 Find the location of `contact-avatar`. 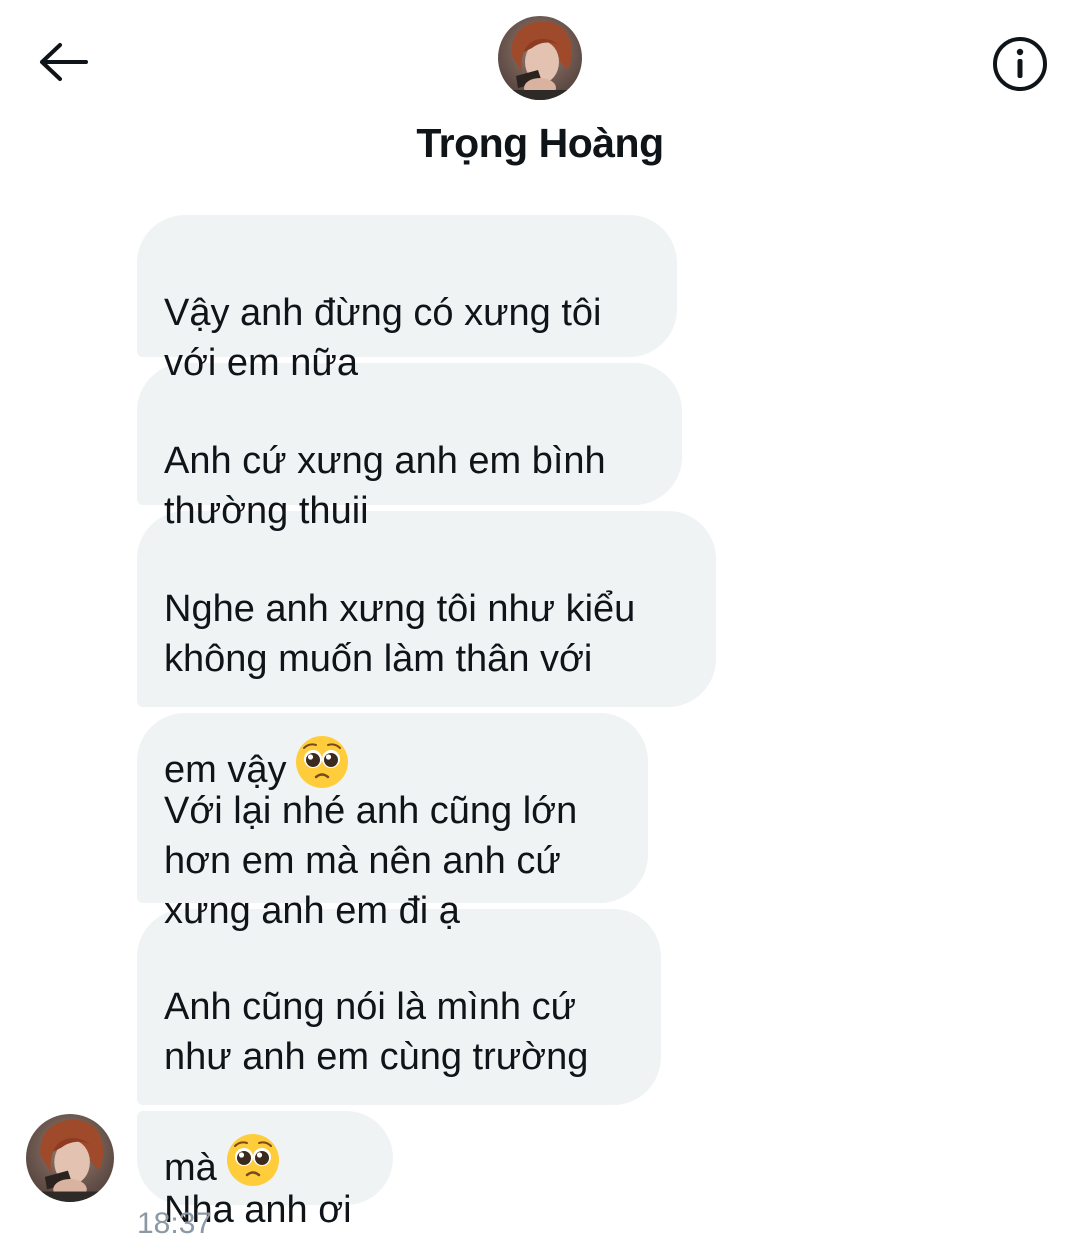

contact-avatar is located at coordinates (540, 58).